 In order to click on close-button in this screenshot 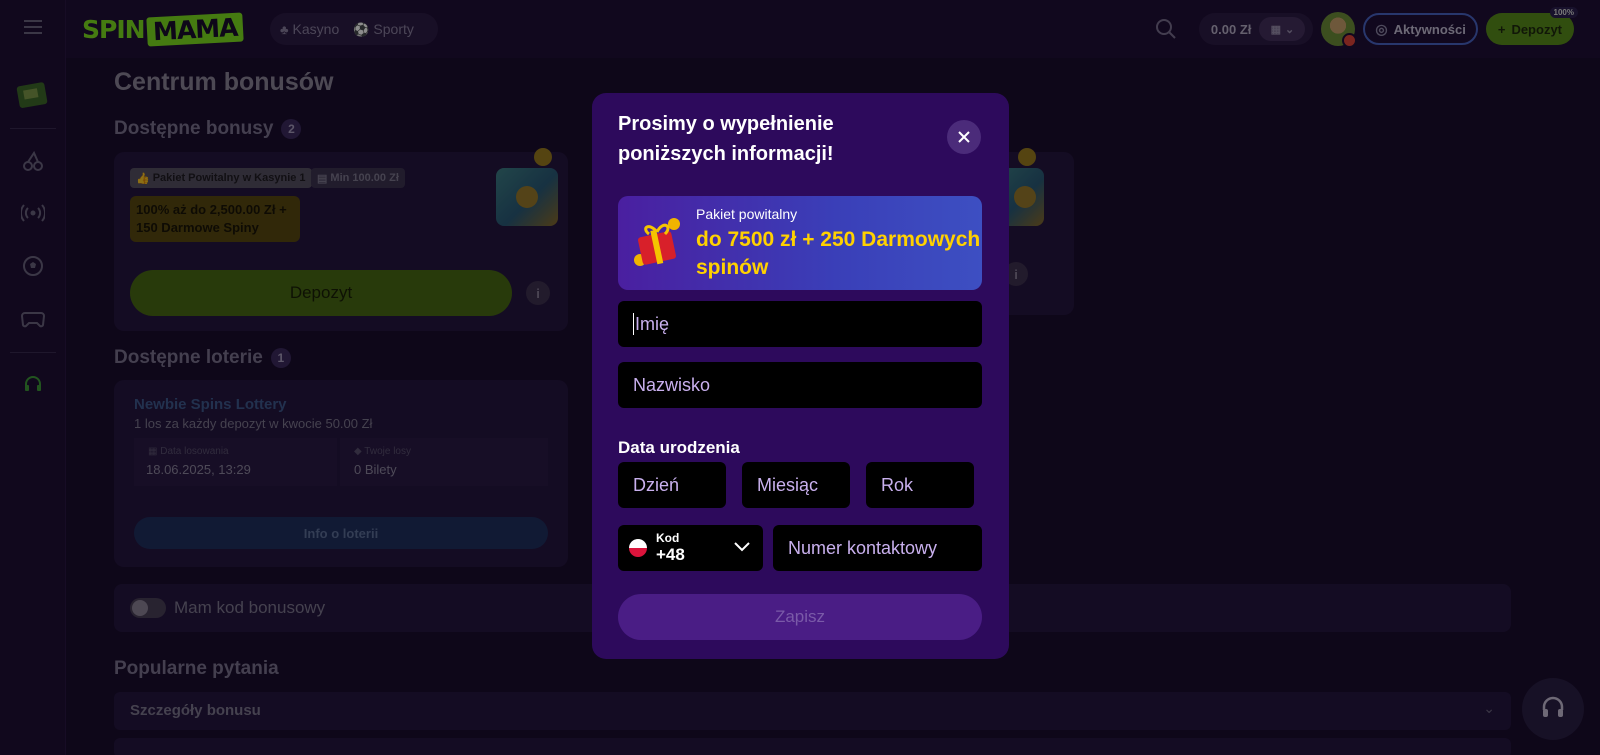, I will do `click(964, 137)`.